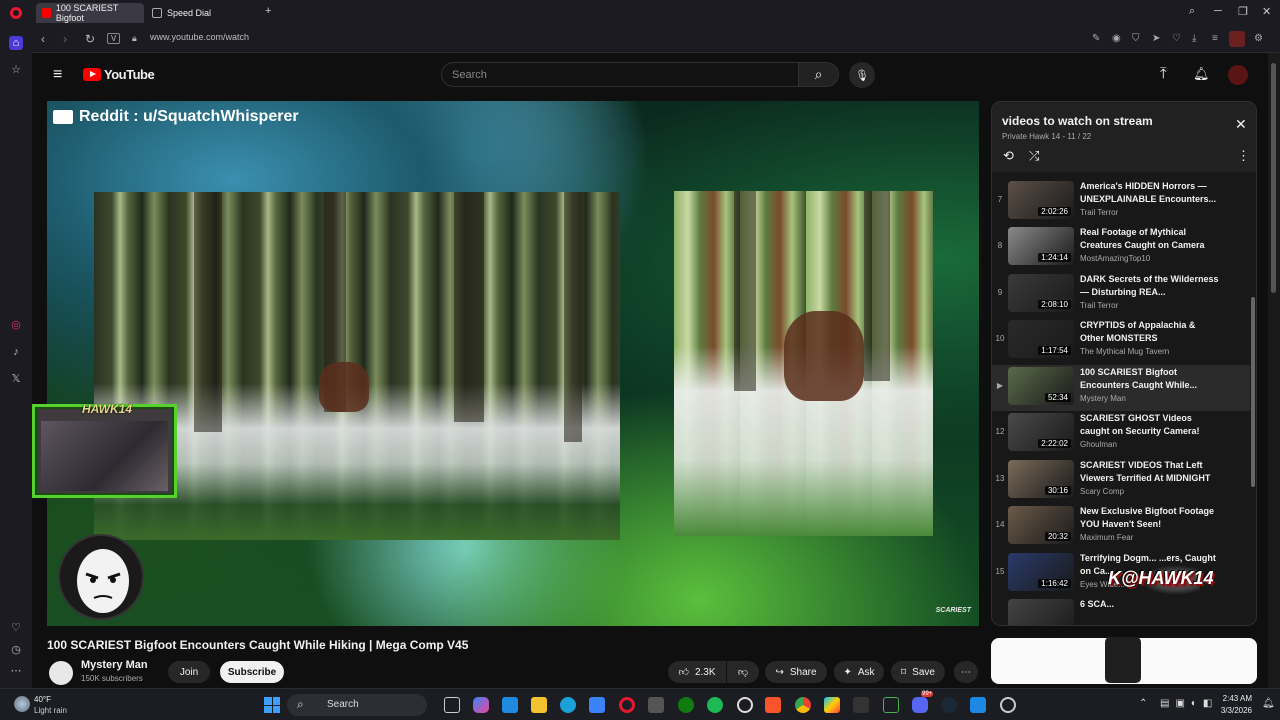 This screenshot has height=720, width=1280. What do you see at coordinates (16, 671) in the screenshot?
I see `more-icon: ⋯` at bounding box center [16, 671].